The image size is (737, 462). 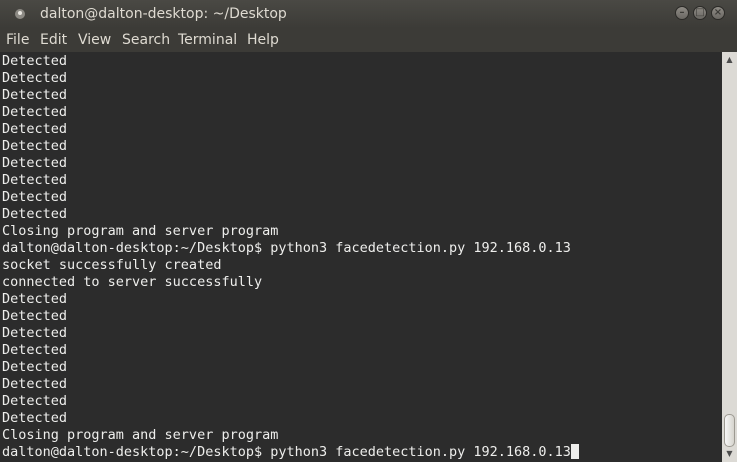 What do you see at coordinates (368, 14) in the screenshot?
I see `title-bar: dalton@dalton-desktop: ~/Desktop – □ ×` at bounding box center [368, 14].